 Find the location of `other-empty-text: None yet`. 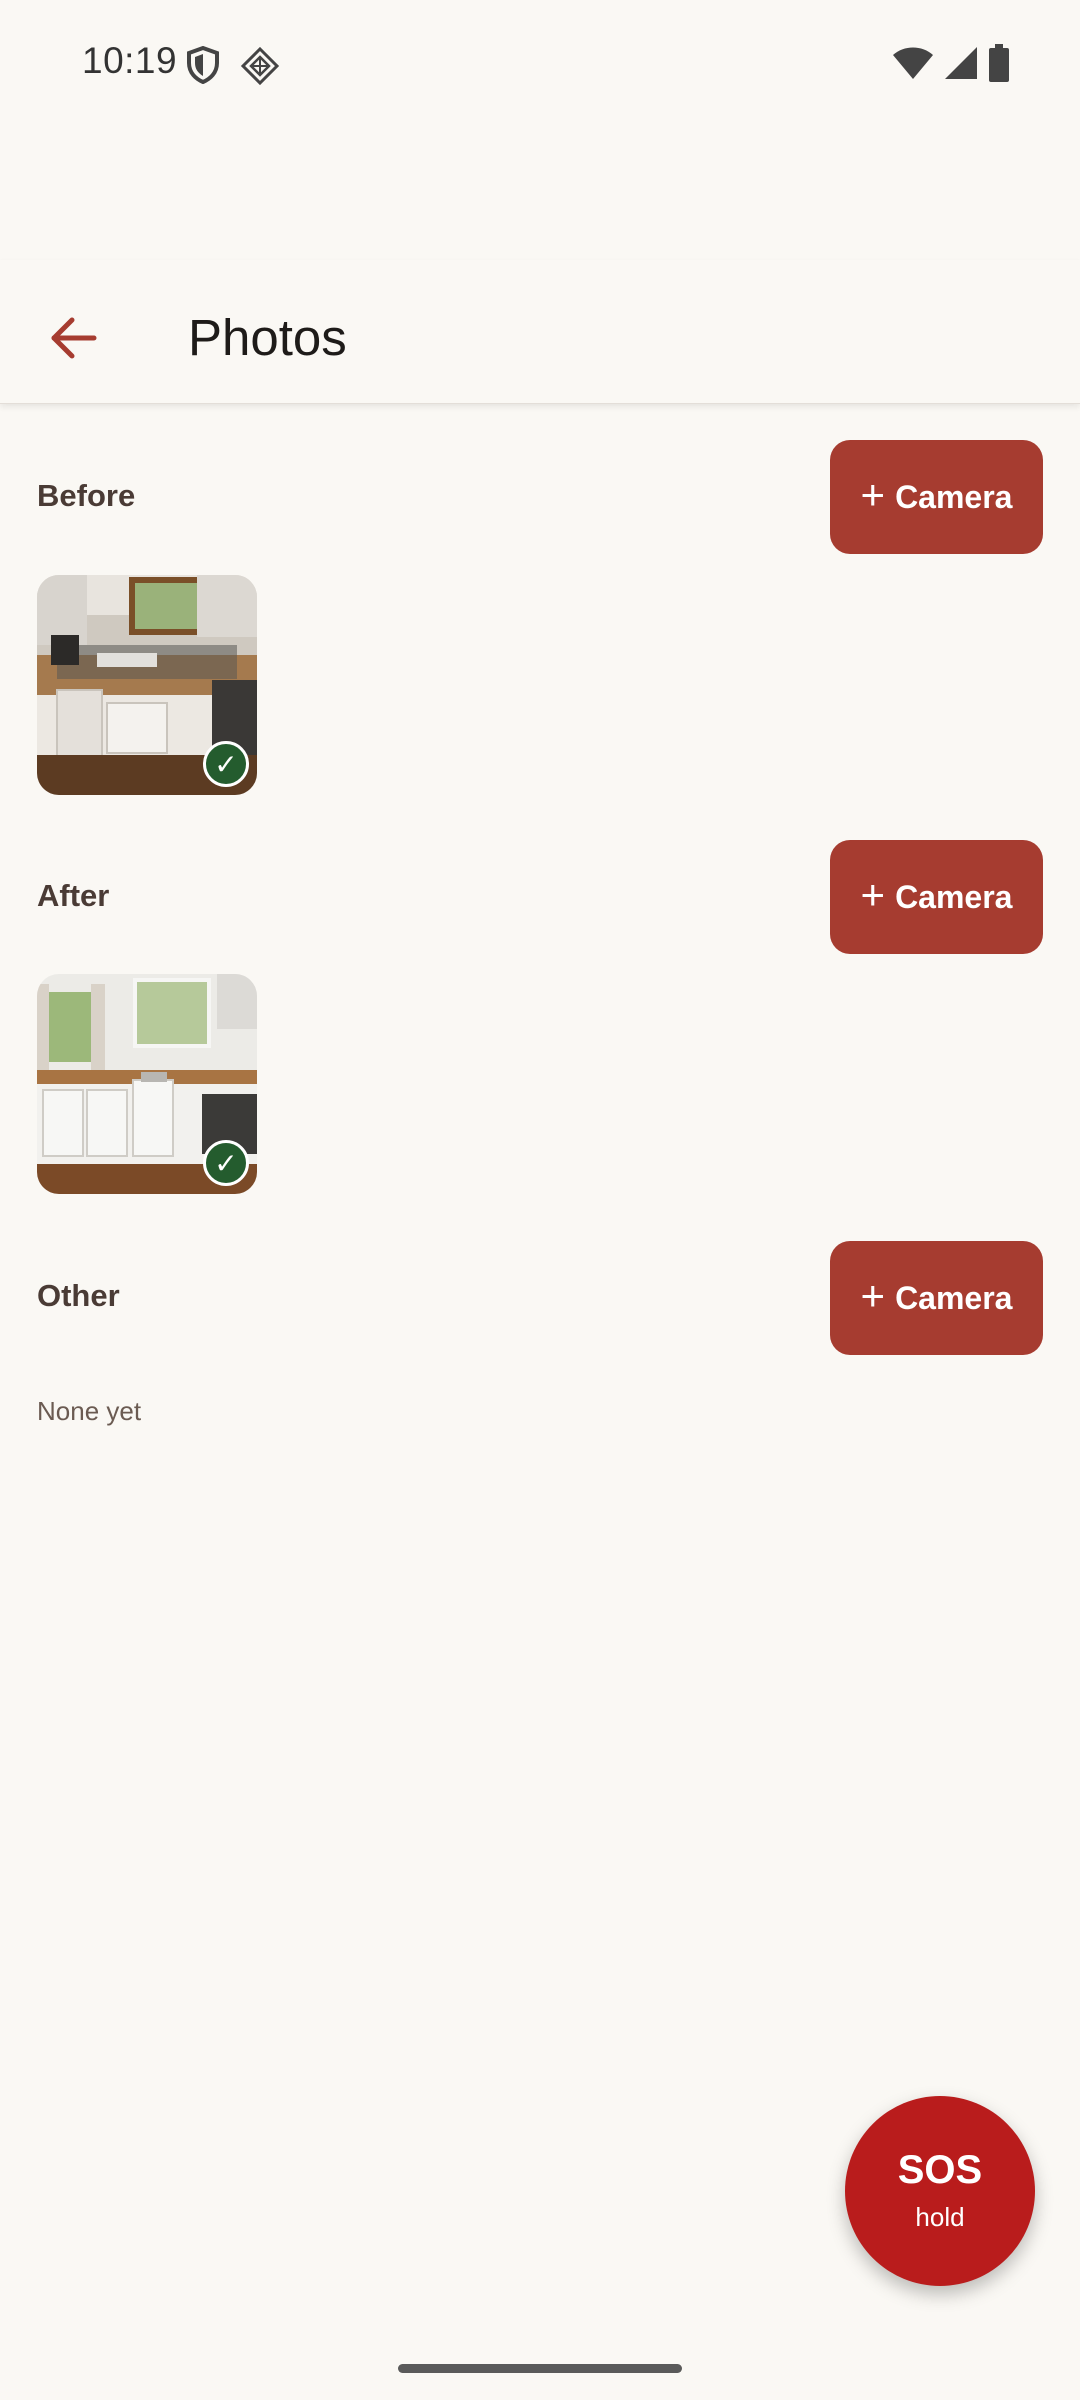

other-empty-text: None yet is located at coordinates (89, 1411).